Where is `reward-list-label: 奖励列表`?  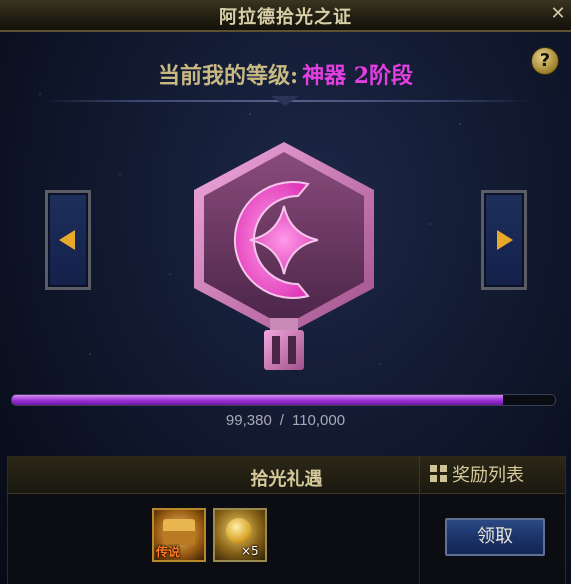 reward-list-label: 奖励列表 is located at coordinates (488, 475).